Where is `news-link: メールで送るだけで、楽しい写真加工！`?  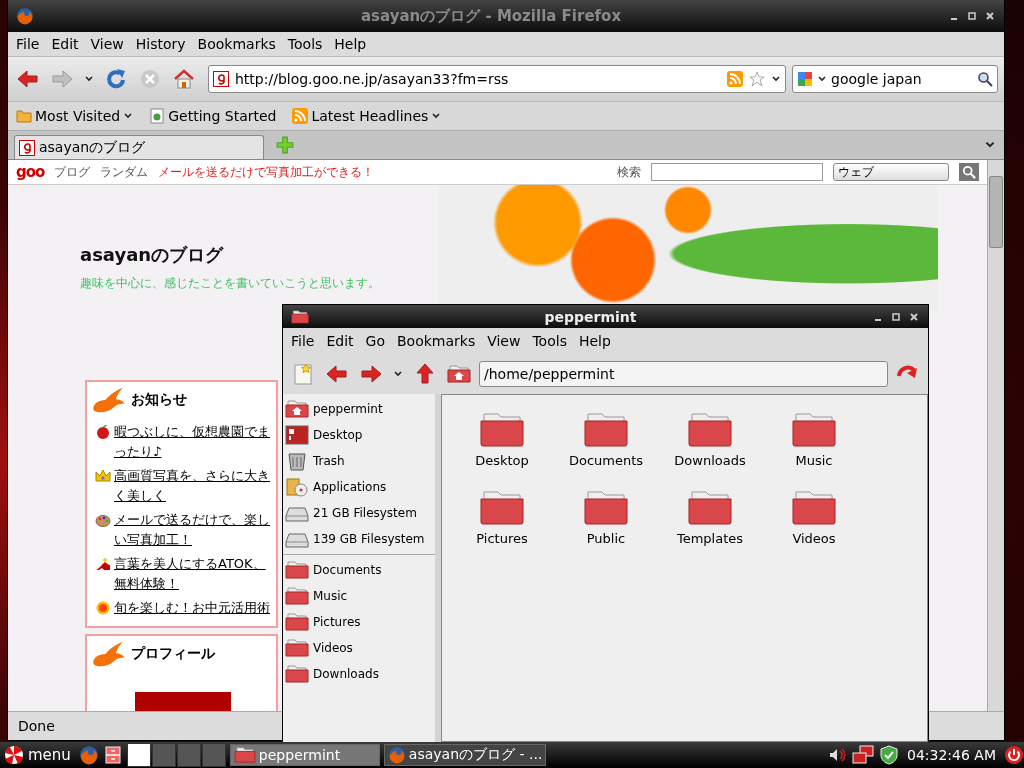 news-link: メールで送るだけで、楽しい写真加工！ is located at coordinates (192, 530).